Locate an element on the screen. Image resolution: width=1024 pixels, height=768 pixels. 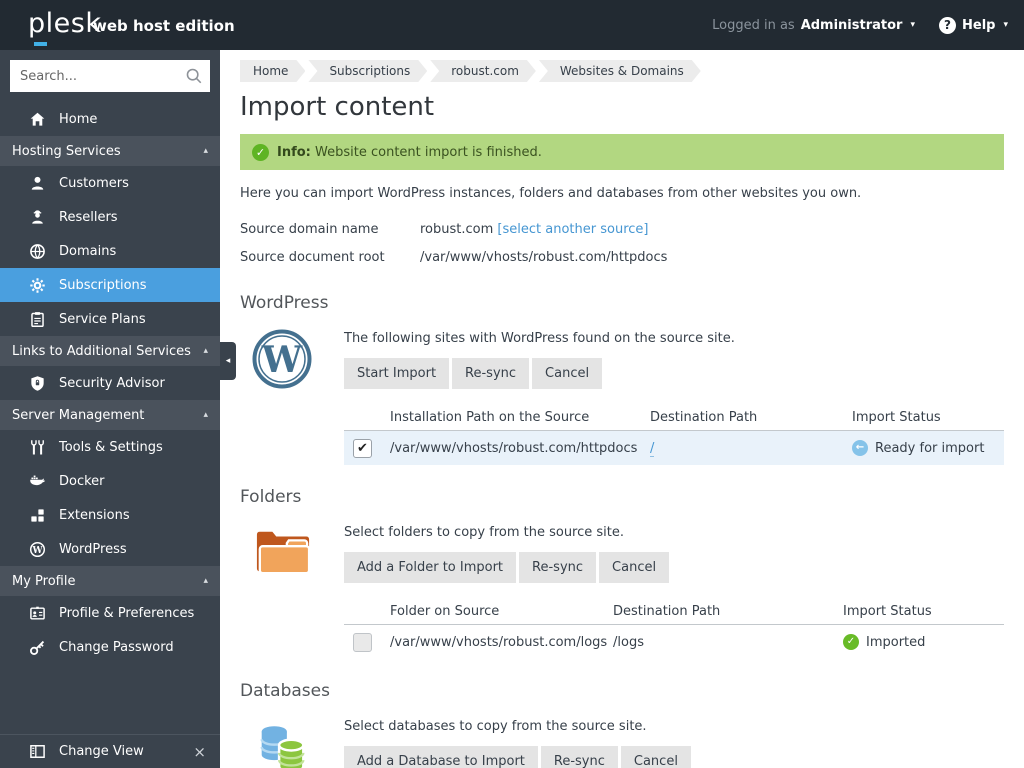
folders-resync-button: Re-sync is located at coordinates (558, 567).